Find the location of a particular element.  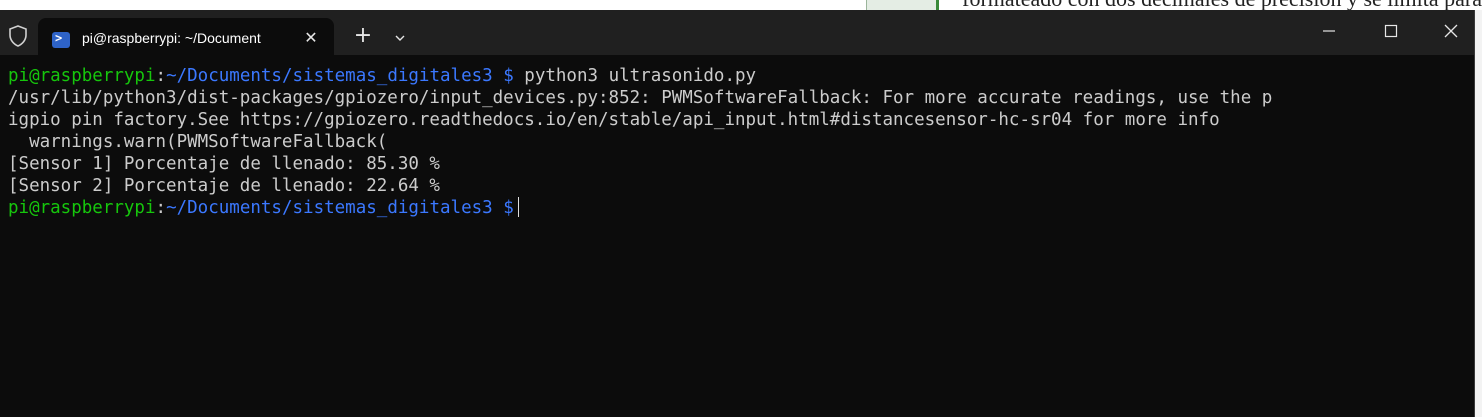

plus-icon: + is located at coordinates (363, 35).